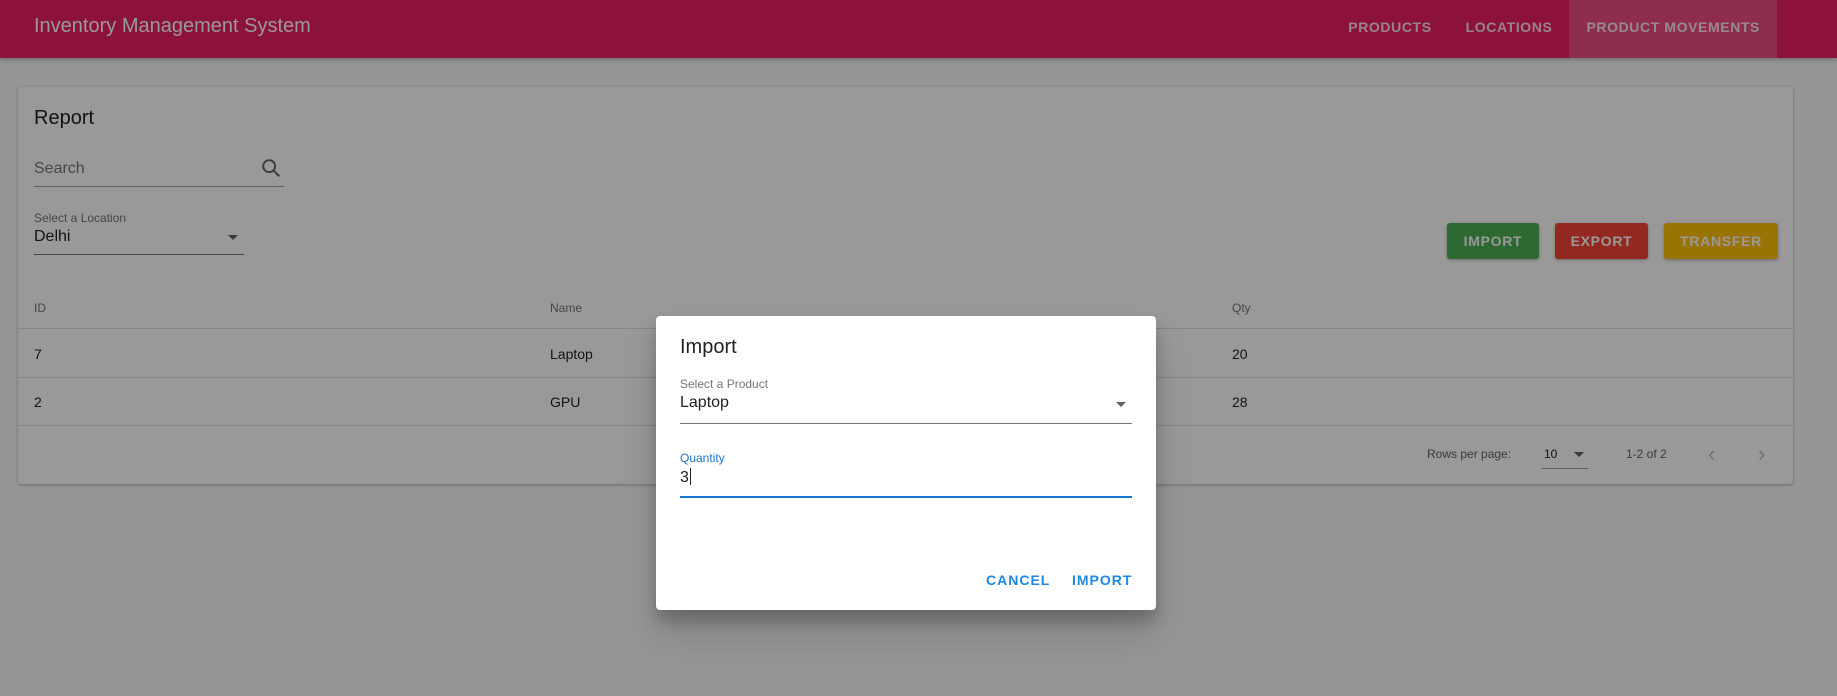  What do you see at coordinates (702, 458) in the screenshot?
I see `quantity-label: Quantity` at bounding box center [702, 458].